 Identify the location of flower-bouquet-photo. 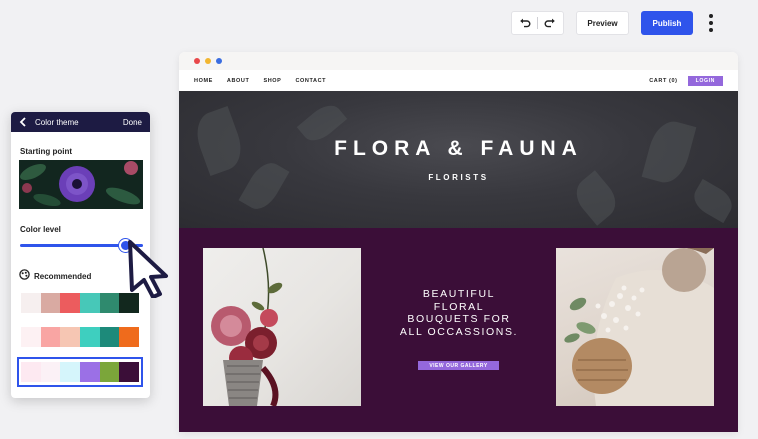
(282, 327).